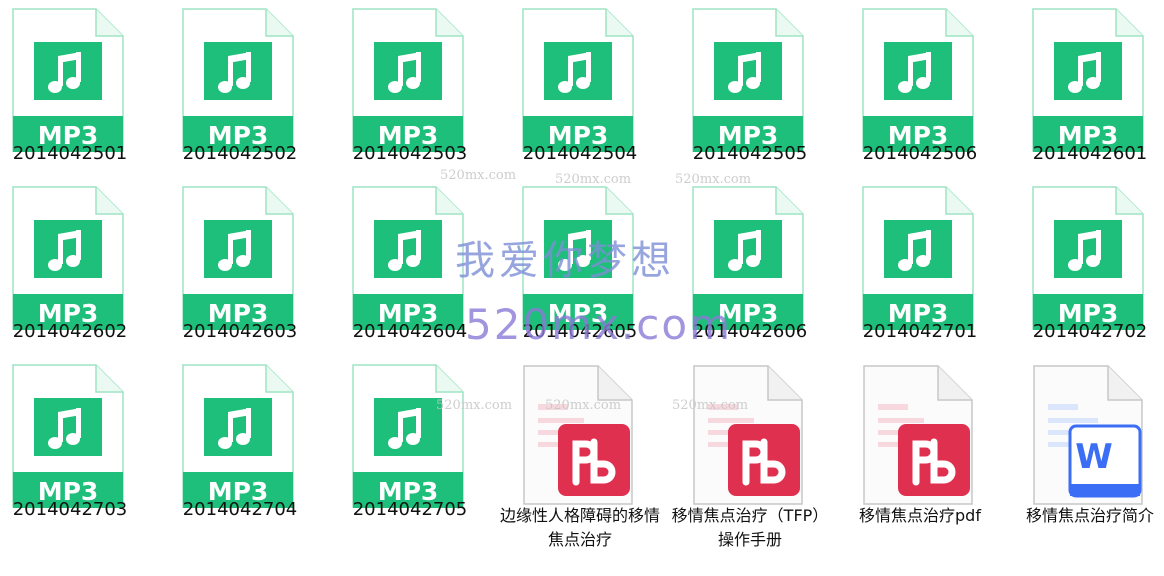  I want to click on file-item: W 移情焦点治疗简介, so click(1090, 445).